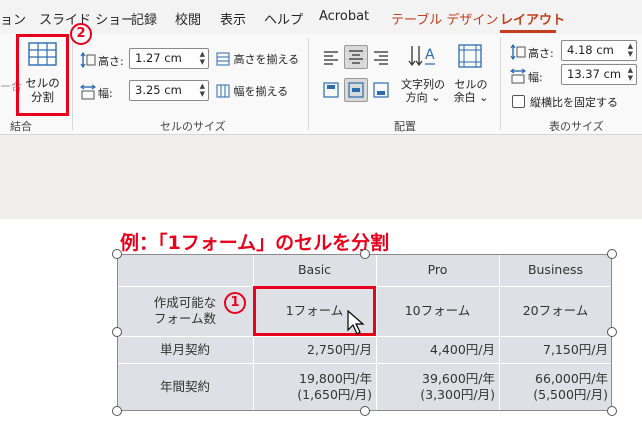 The width and height of the screenshot is (642, 429). Describe the element at coordinates (356, 322) in the screenshot. I see `mouse-cursor-icon` at that location.